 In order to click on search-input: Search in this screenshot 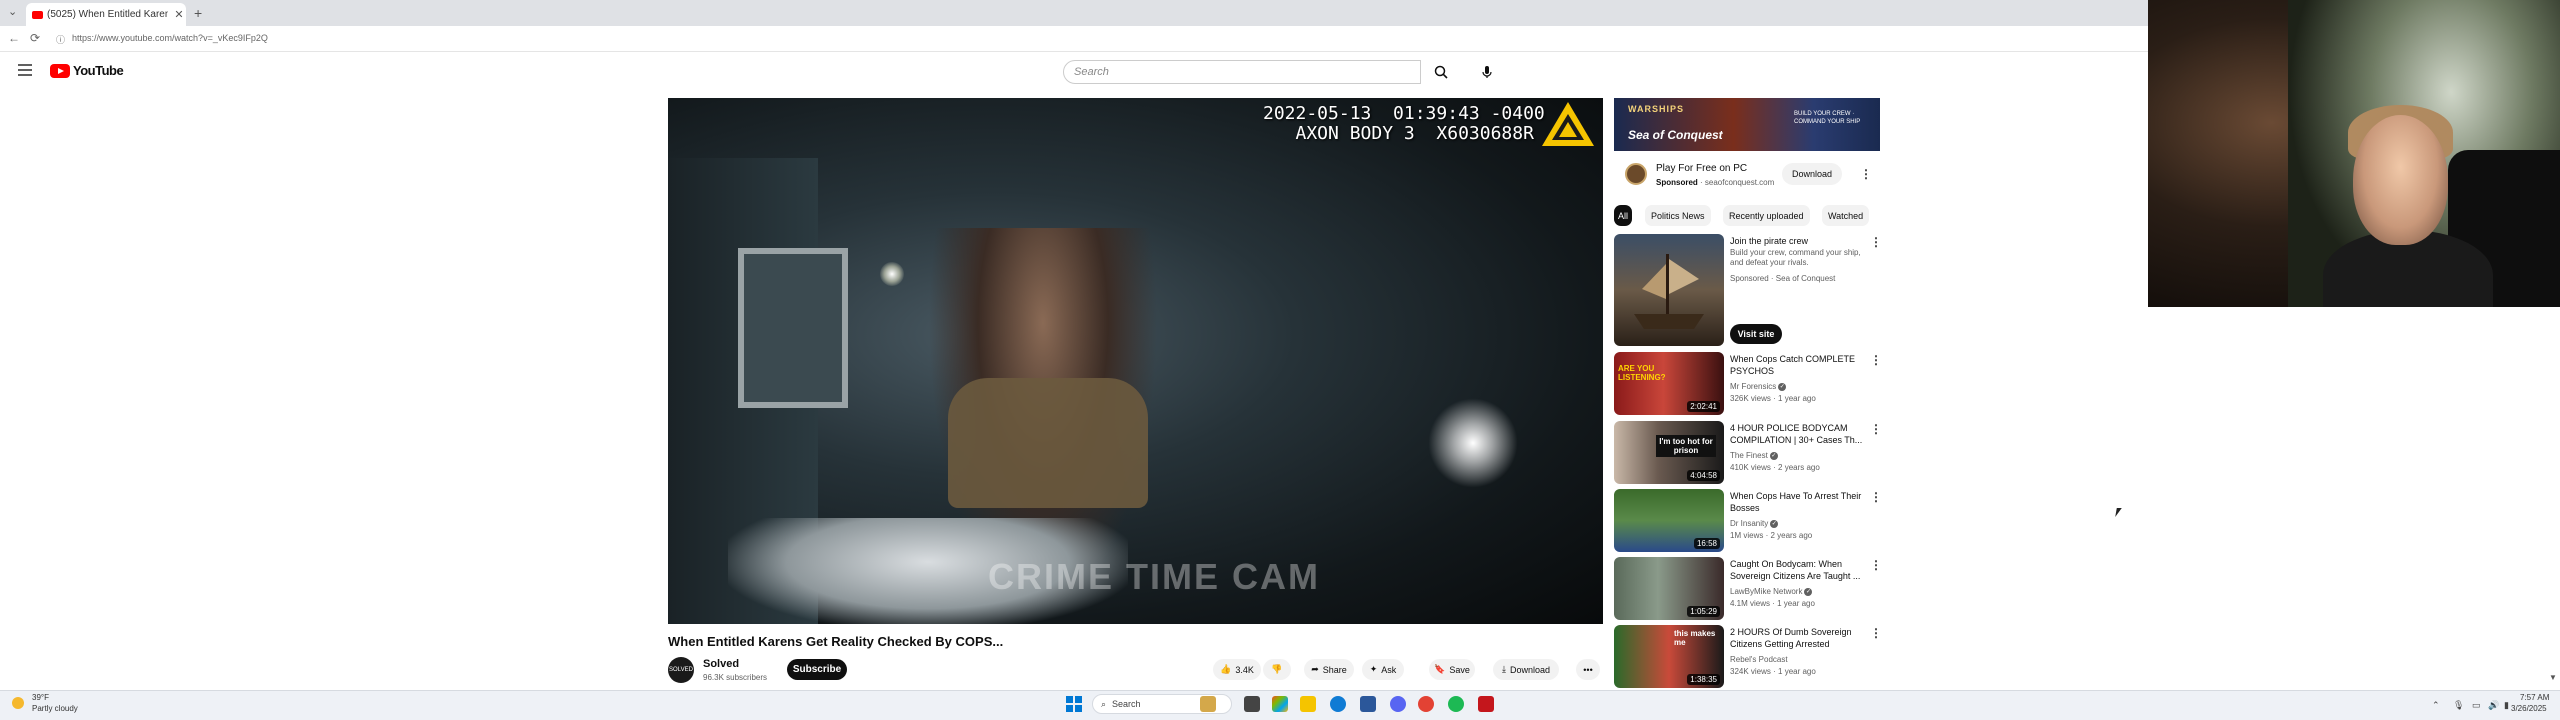, I will do `click(1242, 72)`.